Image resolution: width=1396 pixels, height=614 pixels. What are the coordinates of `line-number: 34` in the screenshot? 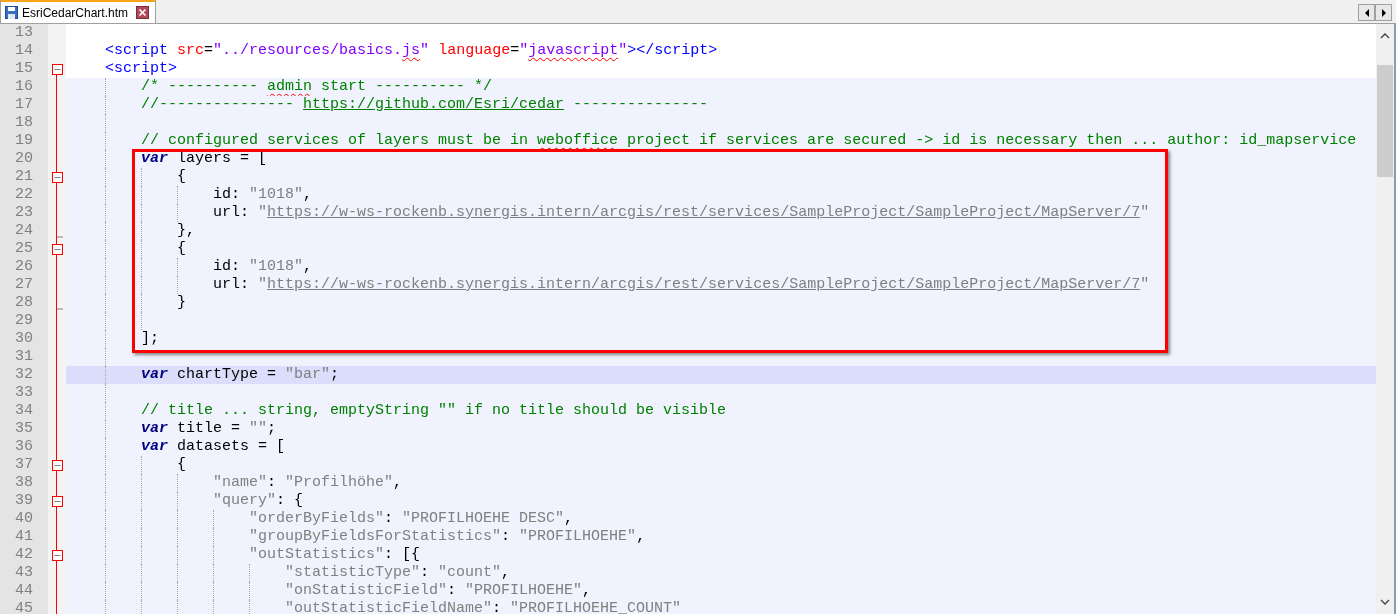 It's located at (24, 411).